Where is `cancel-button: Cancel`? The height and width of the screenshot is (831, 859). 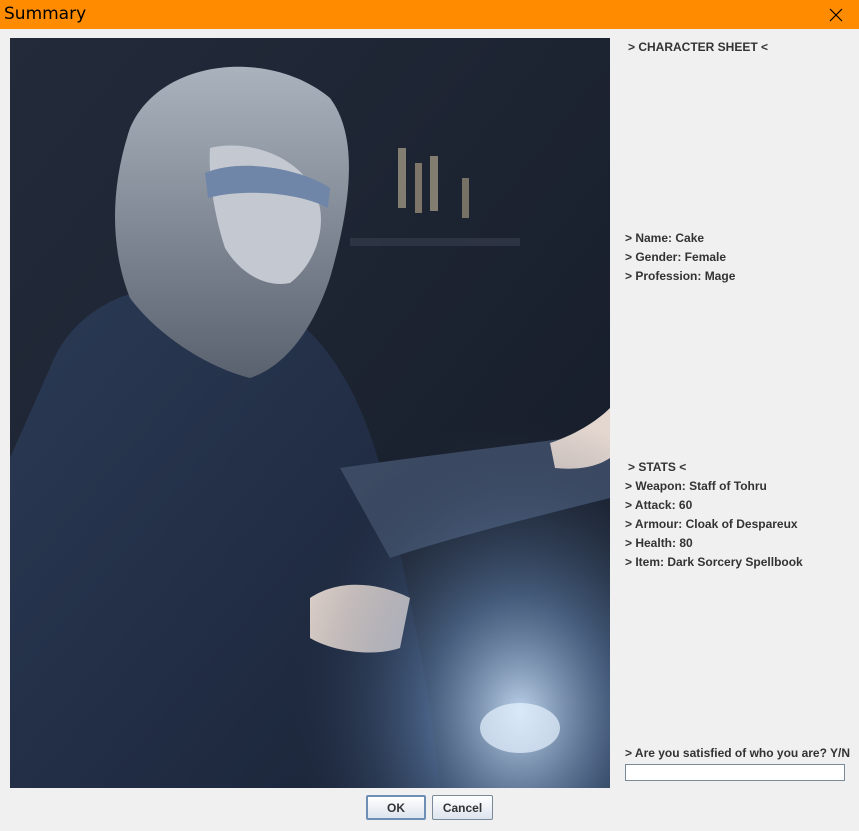 cancel-button: Cancel is located at coordinates (462, 807).